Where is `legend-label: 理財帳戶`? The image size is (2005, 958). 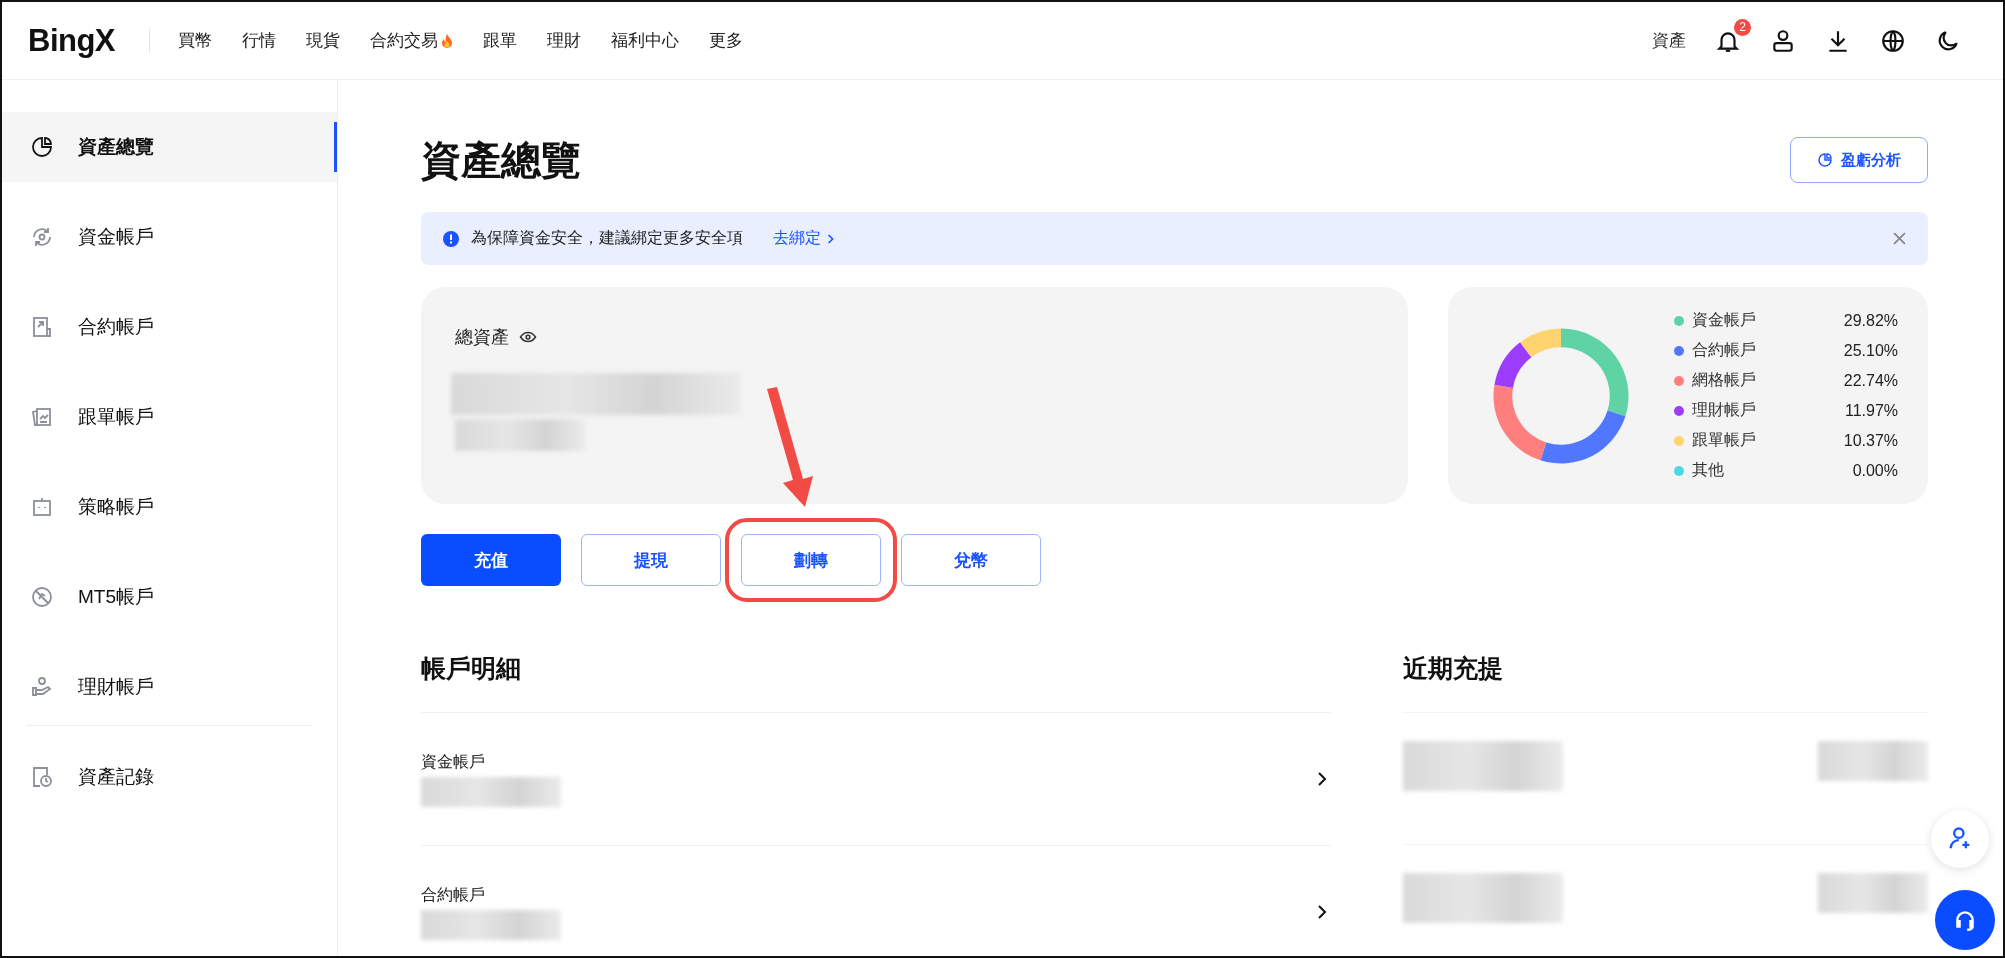 legend-label: 理財帳戶 is located at coordinates (1724, 410).